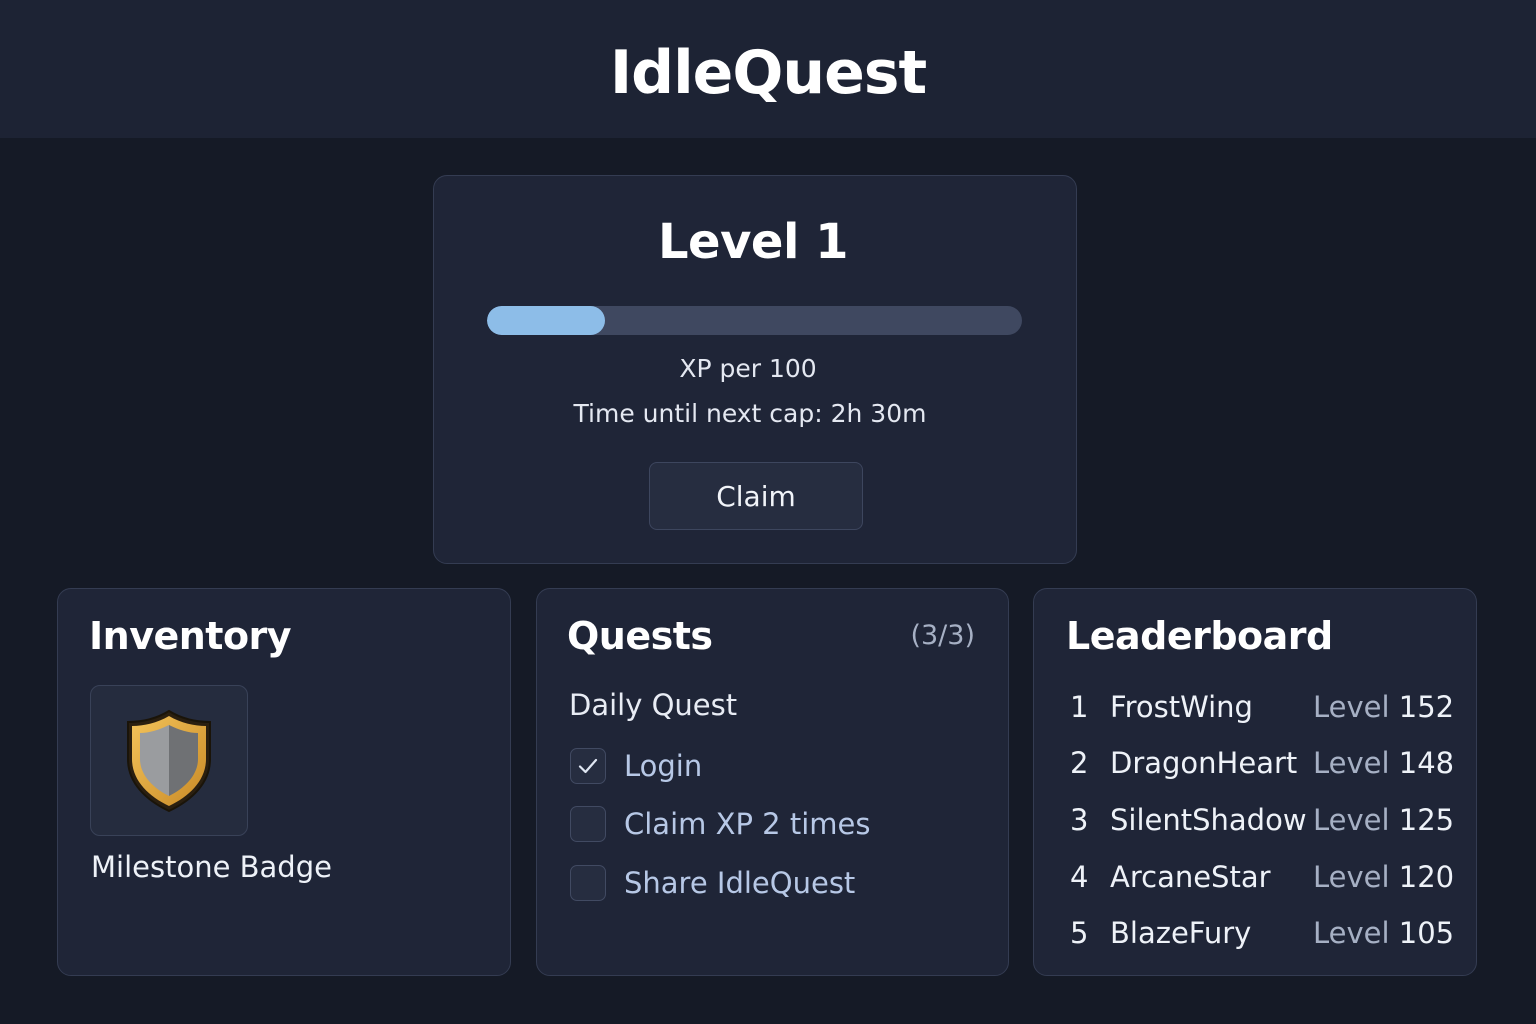  What do you see at coordinates (750, 413) in the screenshot?
I see `cap-timer-text: Time until next cap: 2h 30m` at bounding box center [750, 413].